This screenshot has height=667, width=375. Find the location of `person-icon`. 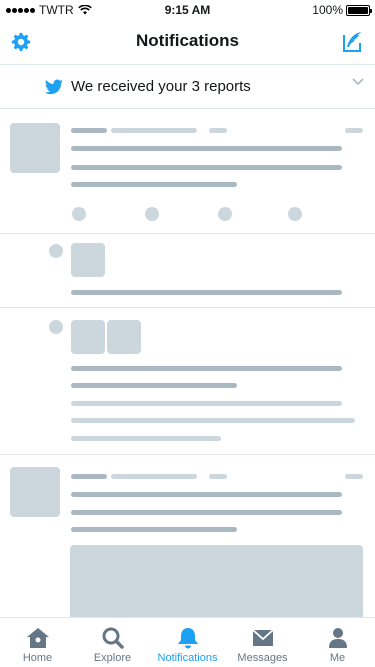

person-icon is located at coordinates (337, 638).